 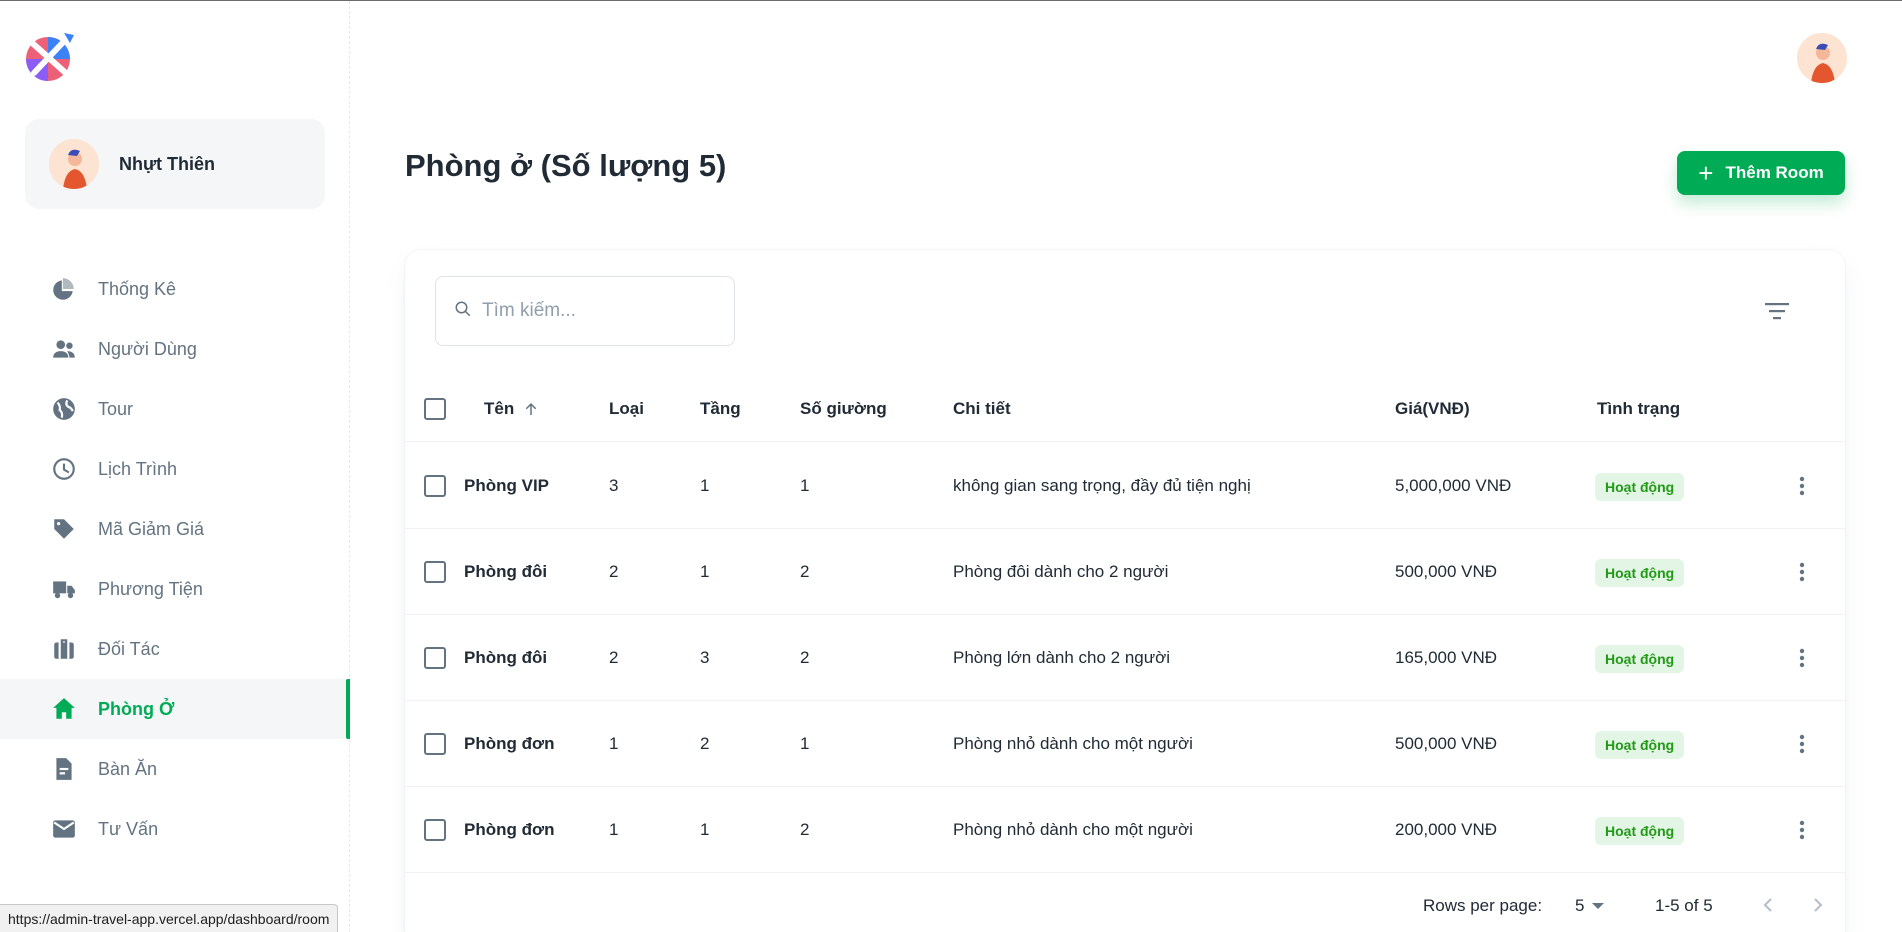 What do you see at coordinates (175, 769) in the screenshot?
I see `sidebar-item-ban-an: Bàn Ăn` at bounding box center [175, 769].